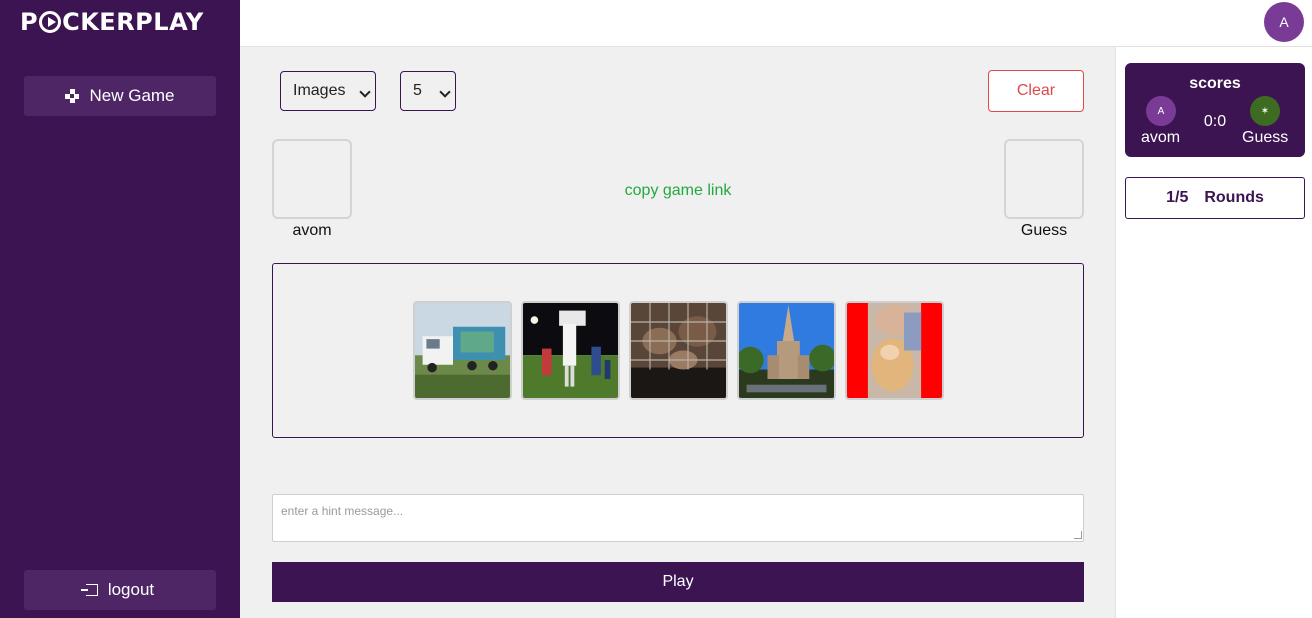 The image size is (1312, 618). I want to click on rounds-count: 1/5, so click(1177, 197).